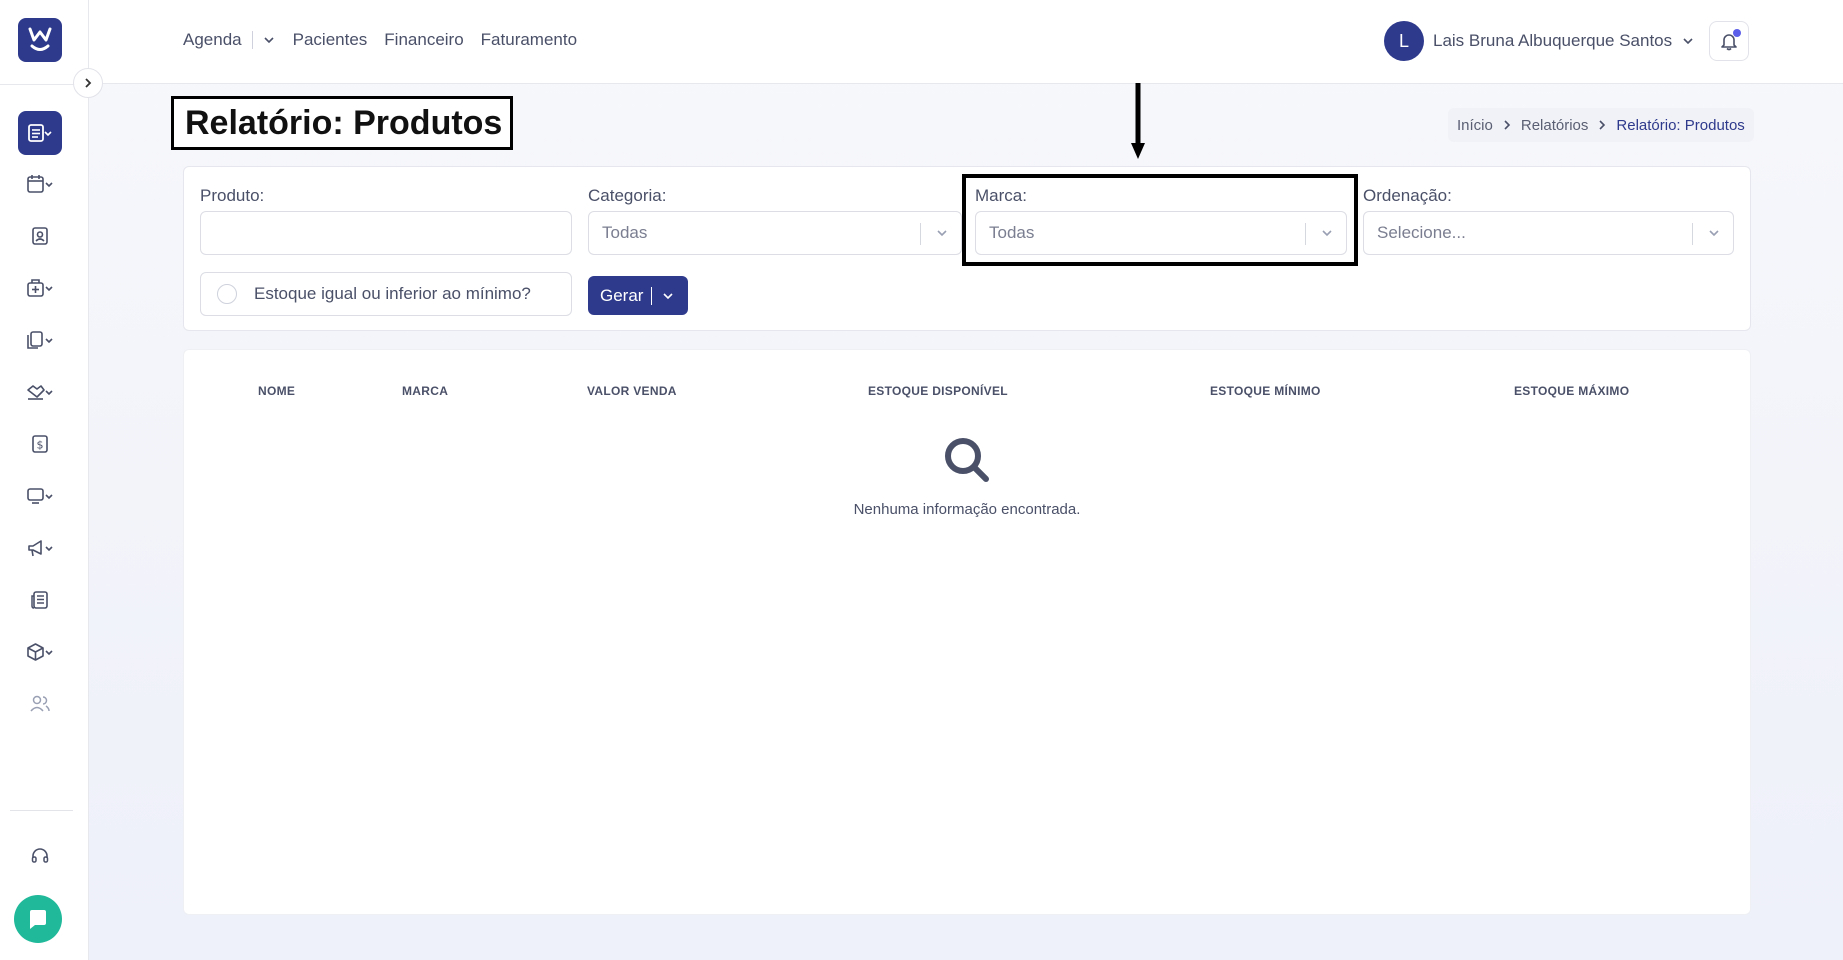  Describe the element at coordinates (1555, 125) in the screenshot. I see `breadcrumb-reports: Relatórios` at that location.